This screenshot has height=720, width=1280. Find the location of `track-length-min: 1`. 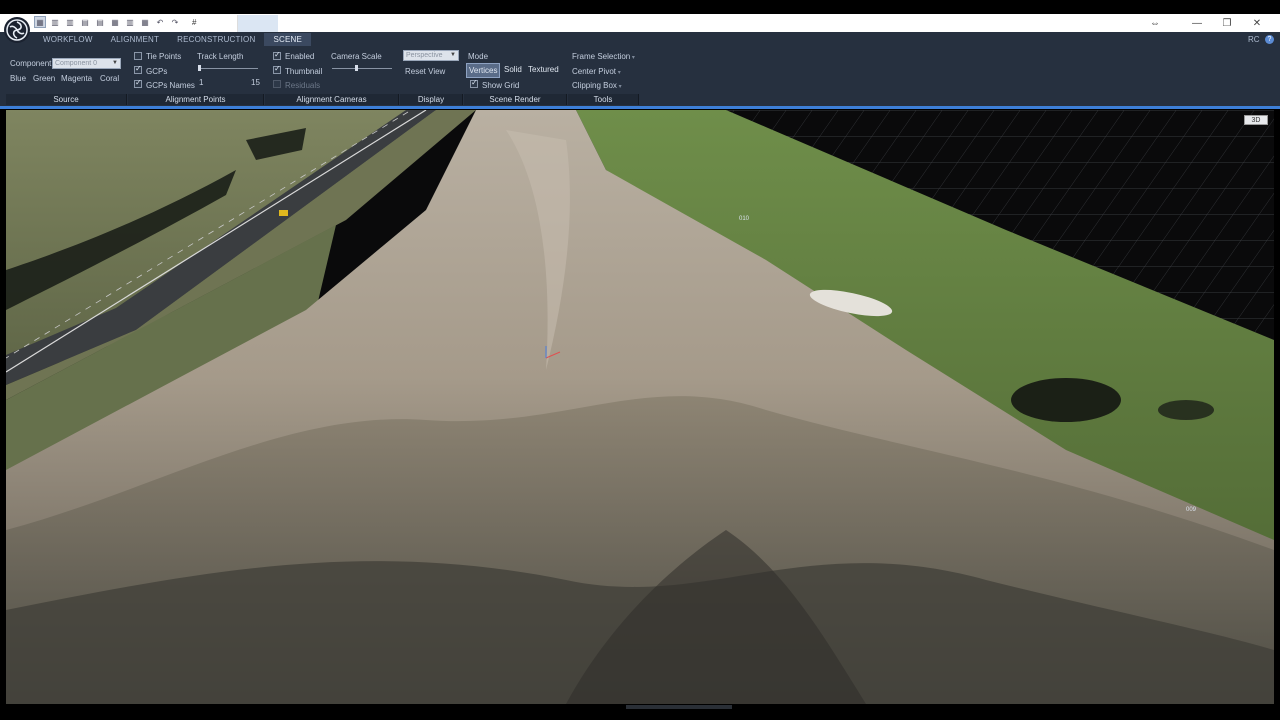

track-length-min: 1 is located at coordinates (201, 82).